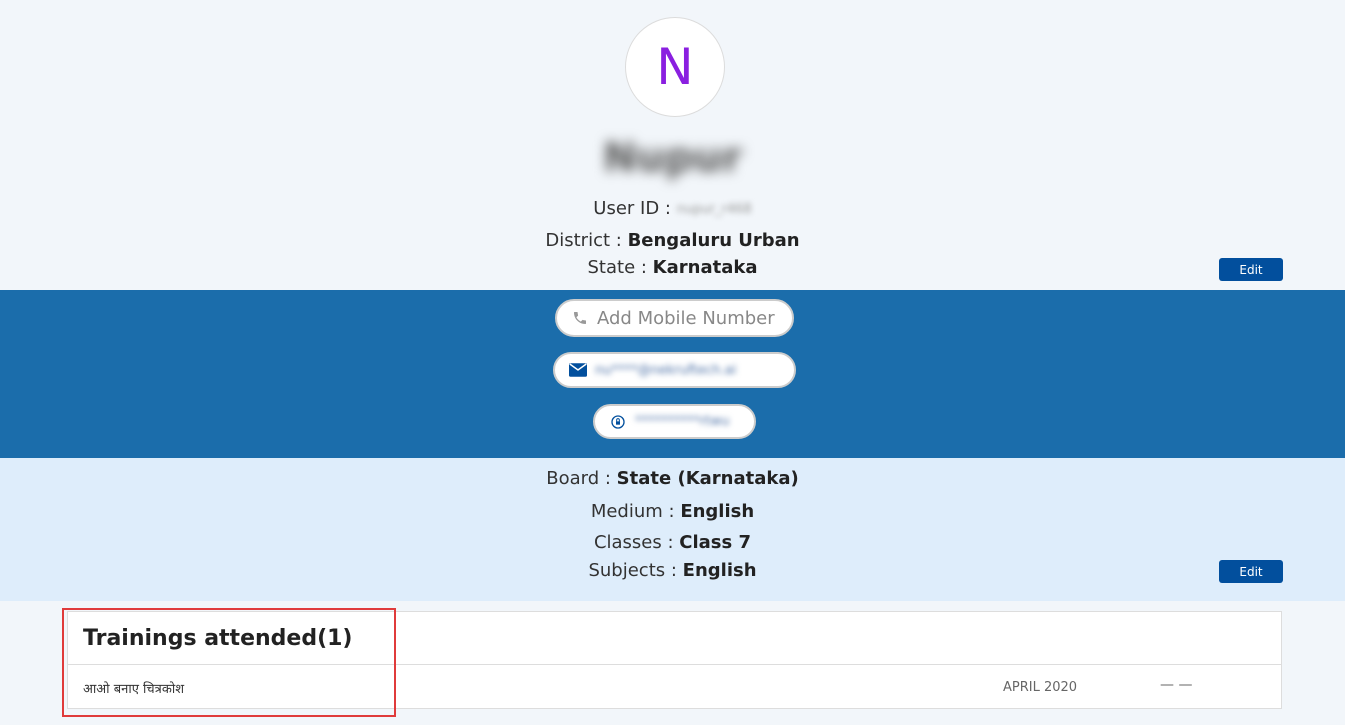  What do you see at coordinates (578, 478) in the screenshot?
I see `board-label: Board :` at bounding box center [578, 478].